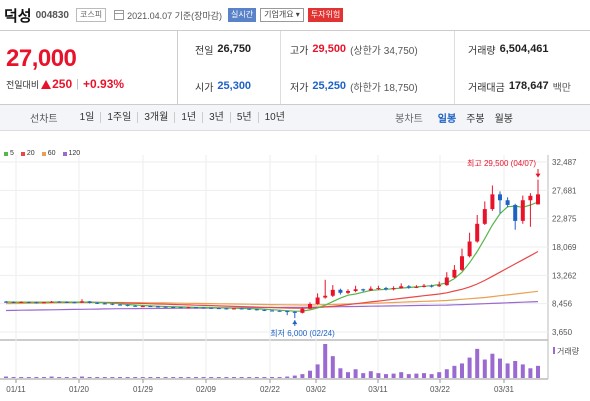  What do you see at coordinates (282, 15) in the screenshot?
I see `company-info-dropdown: 기업개요 ▾` at bounding box center [282, 15].